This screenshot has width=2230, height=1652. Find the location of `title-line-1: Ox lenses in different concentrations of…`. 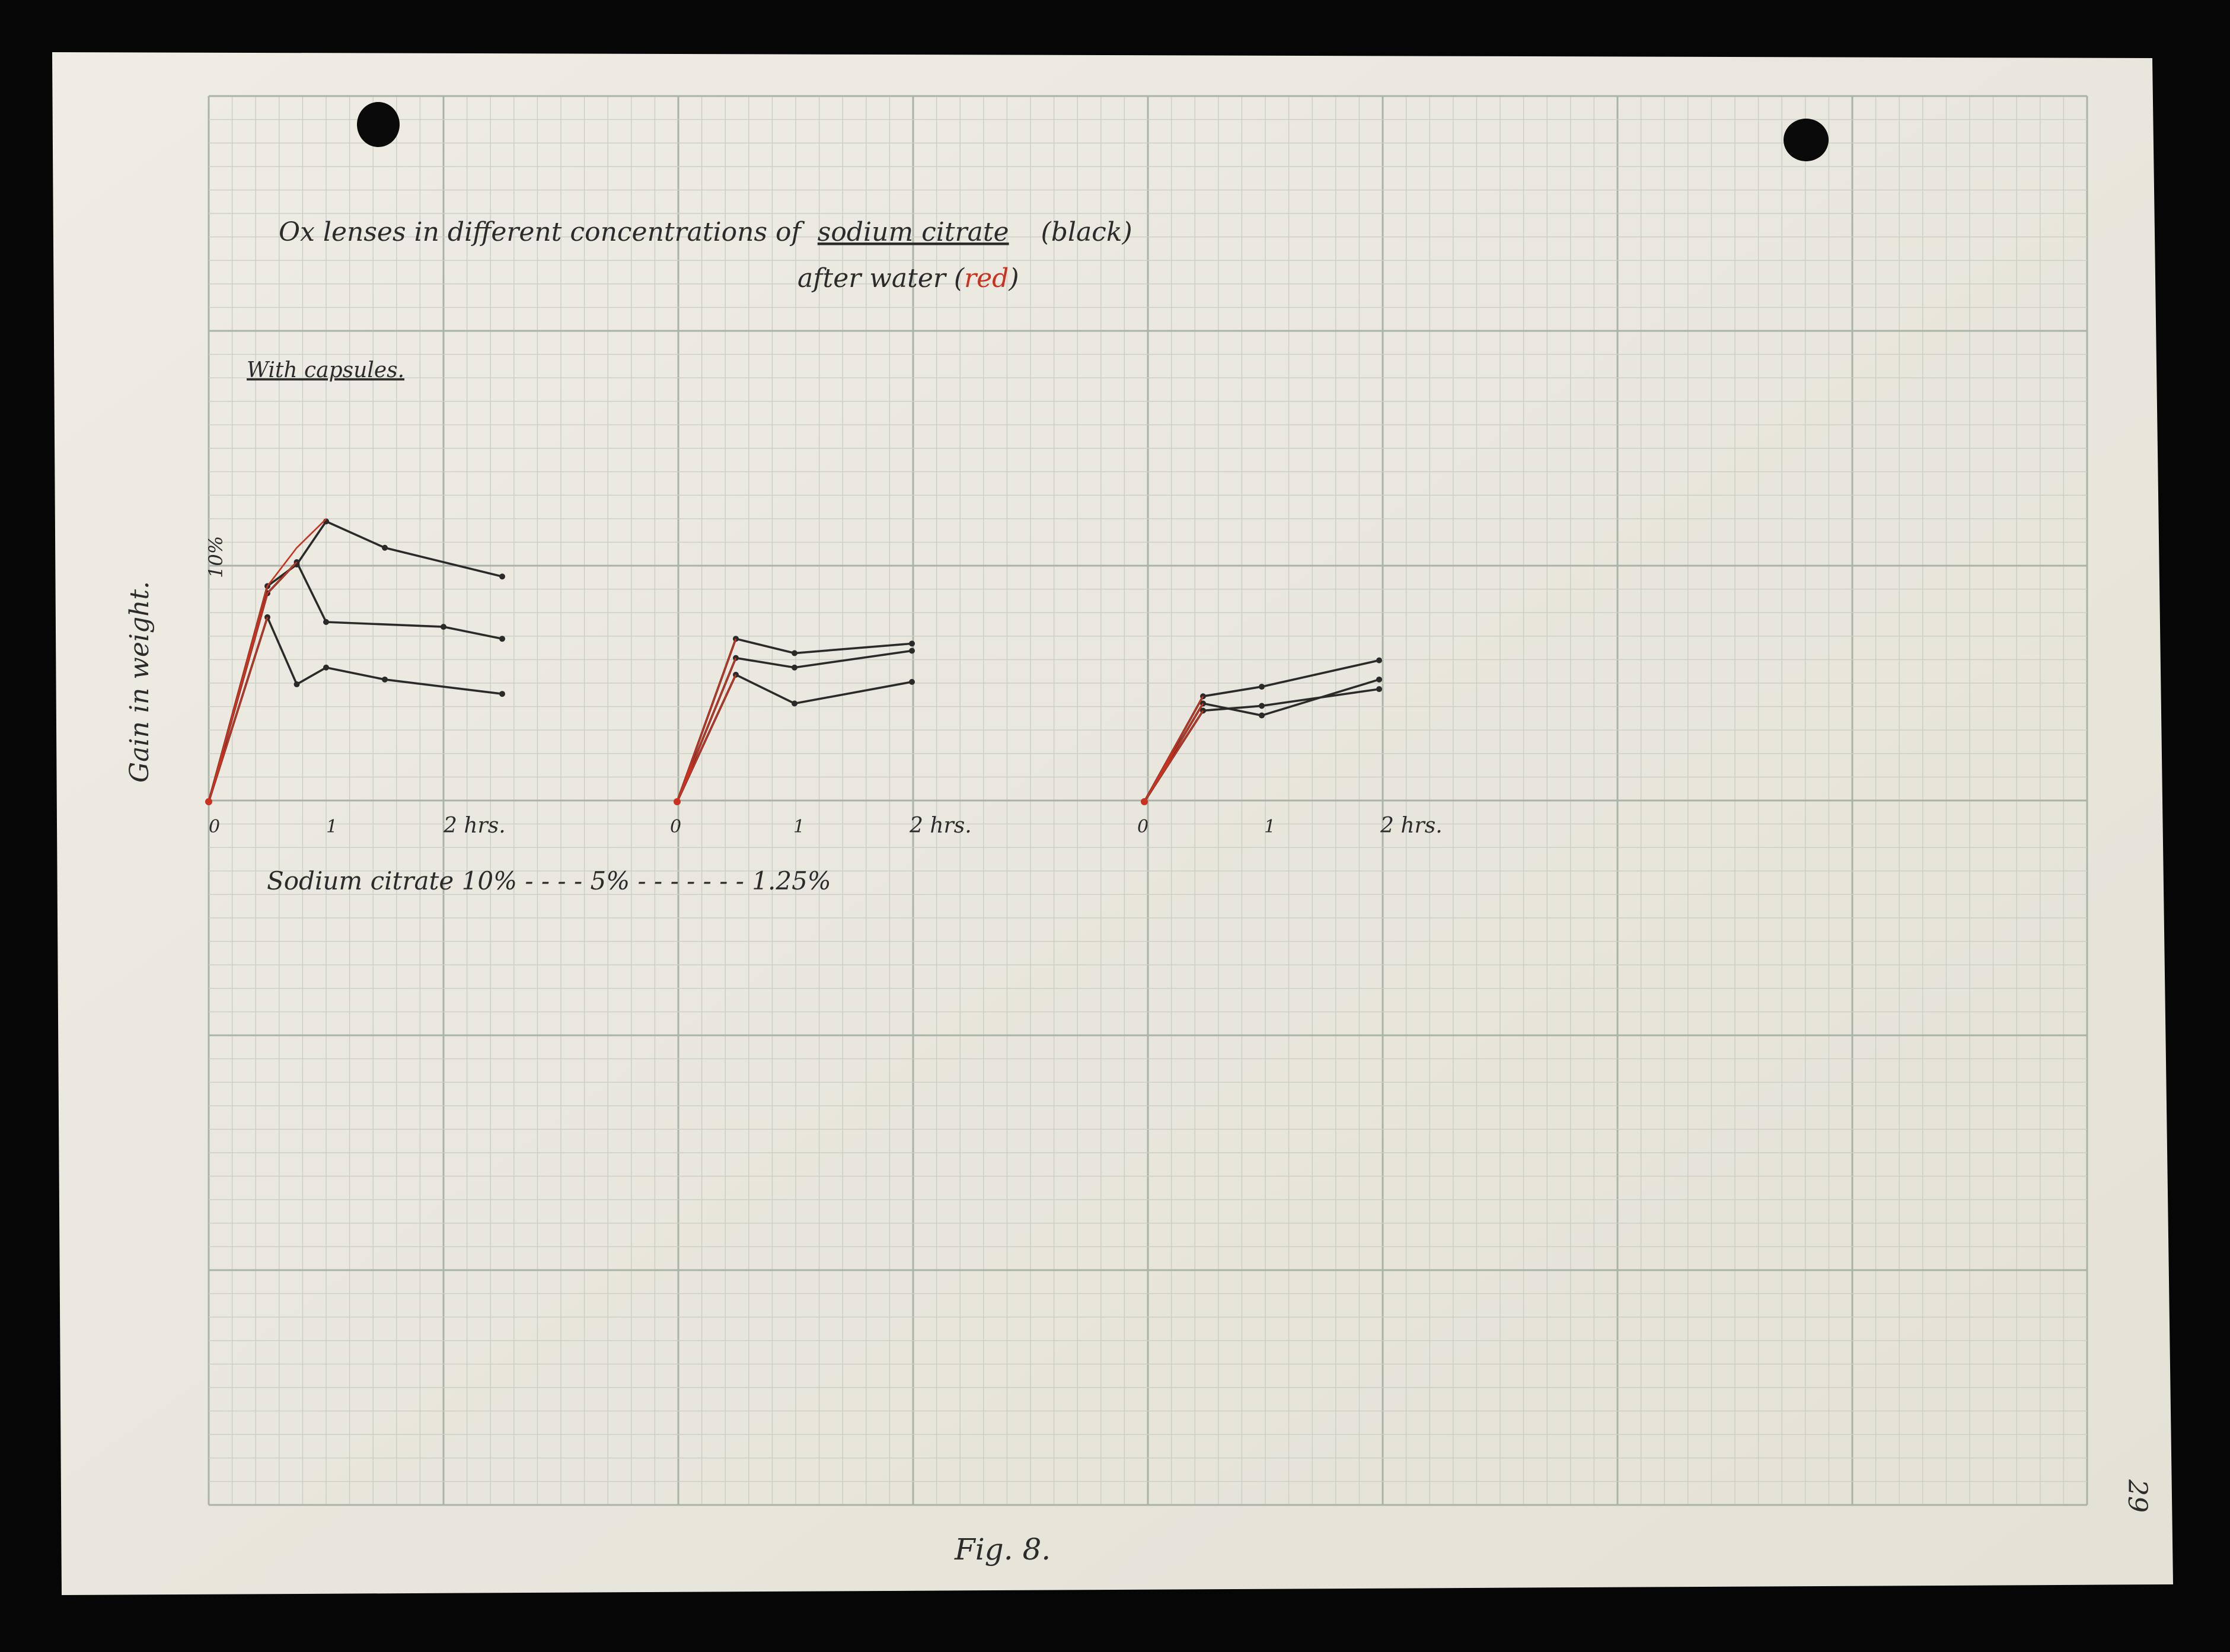

title-line-1: Ox lenses in different concentrations of… is located at coordinates (705, 232).